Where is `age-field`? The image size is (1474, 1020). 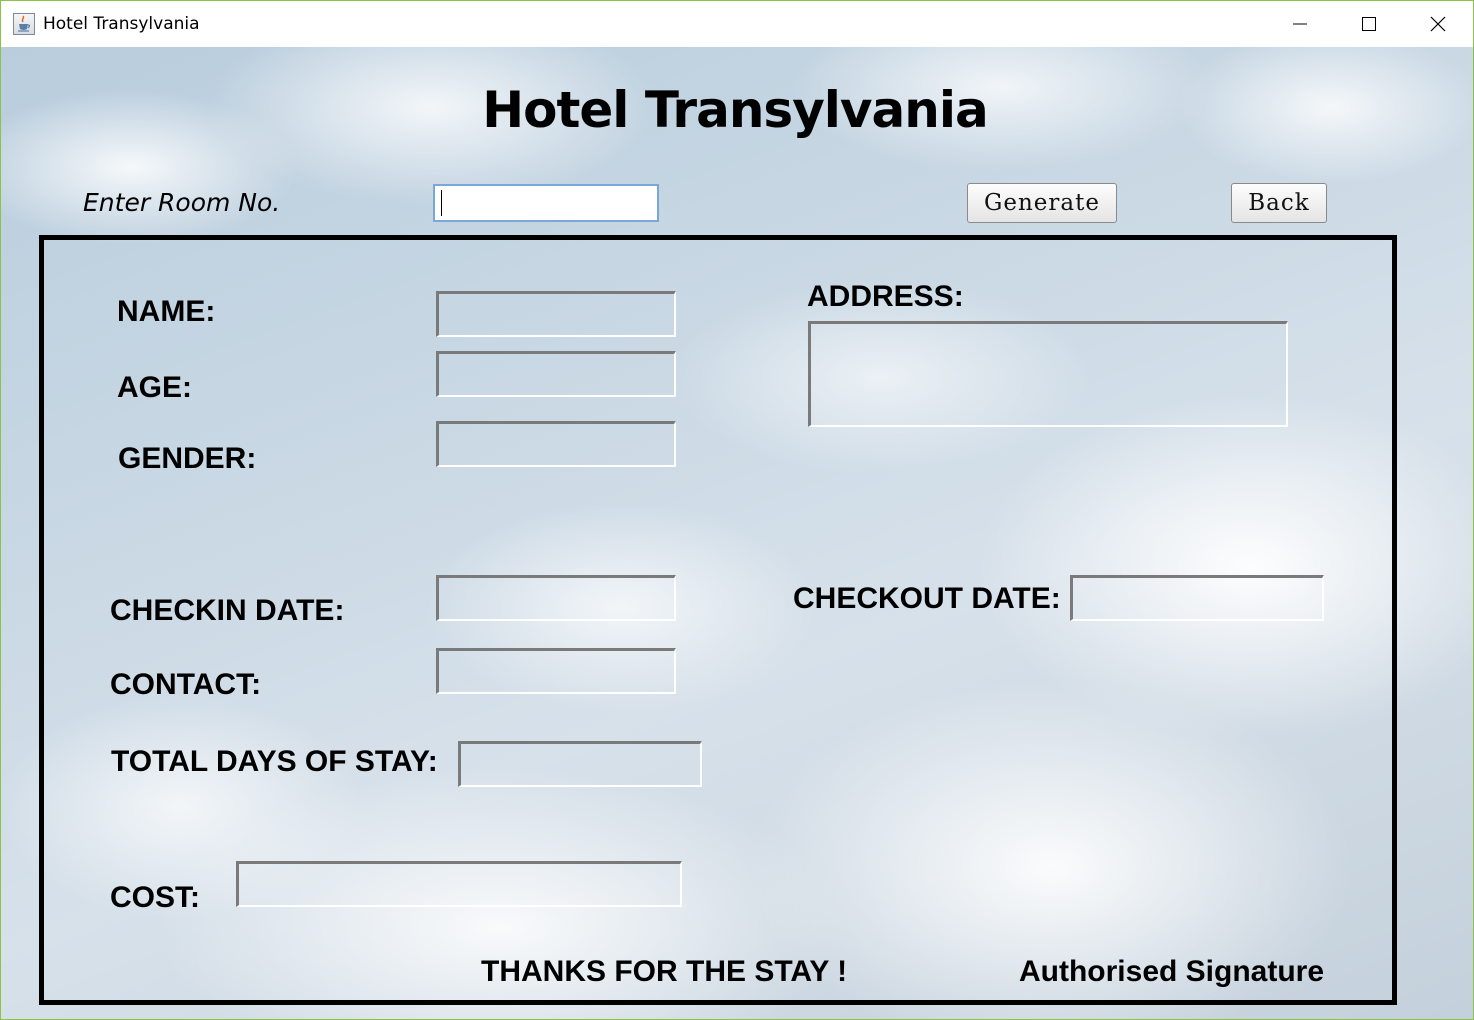 age-field is located at coordinates (556, 374).